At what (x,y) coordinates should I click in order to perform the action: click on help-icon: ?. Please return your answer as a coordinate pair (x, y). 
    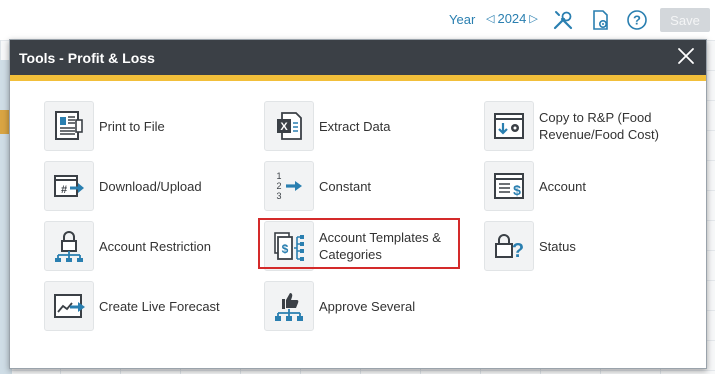
    Looking at the image, I should click on (637, 20).